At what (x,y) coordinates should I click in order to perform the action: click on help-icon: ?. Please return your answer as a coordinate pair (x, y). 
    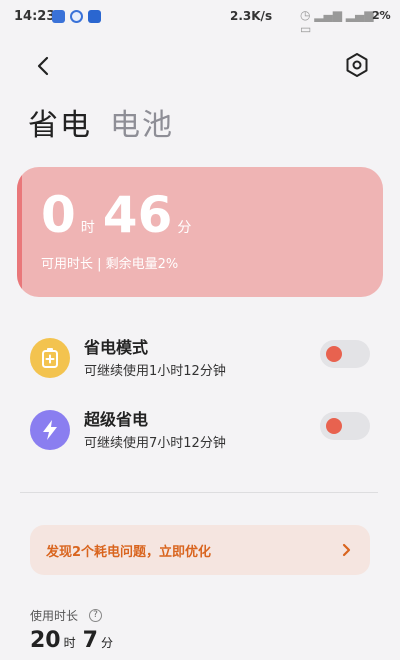
    Looking at the image, I should click on (95, 615).